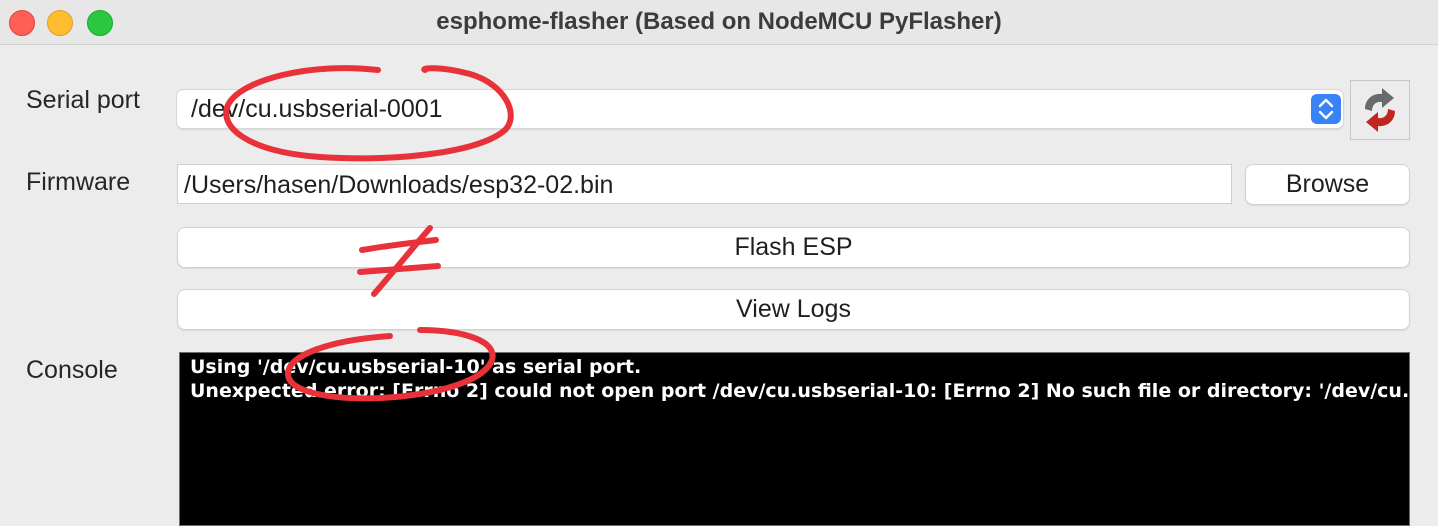 This screenshot has height=526, width=1438. What do you see at coordinates (1327, 184) in the screenshot?
I see `browse-button: Browse` at bounding box center [1327, 184].